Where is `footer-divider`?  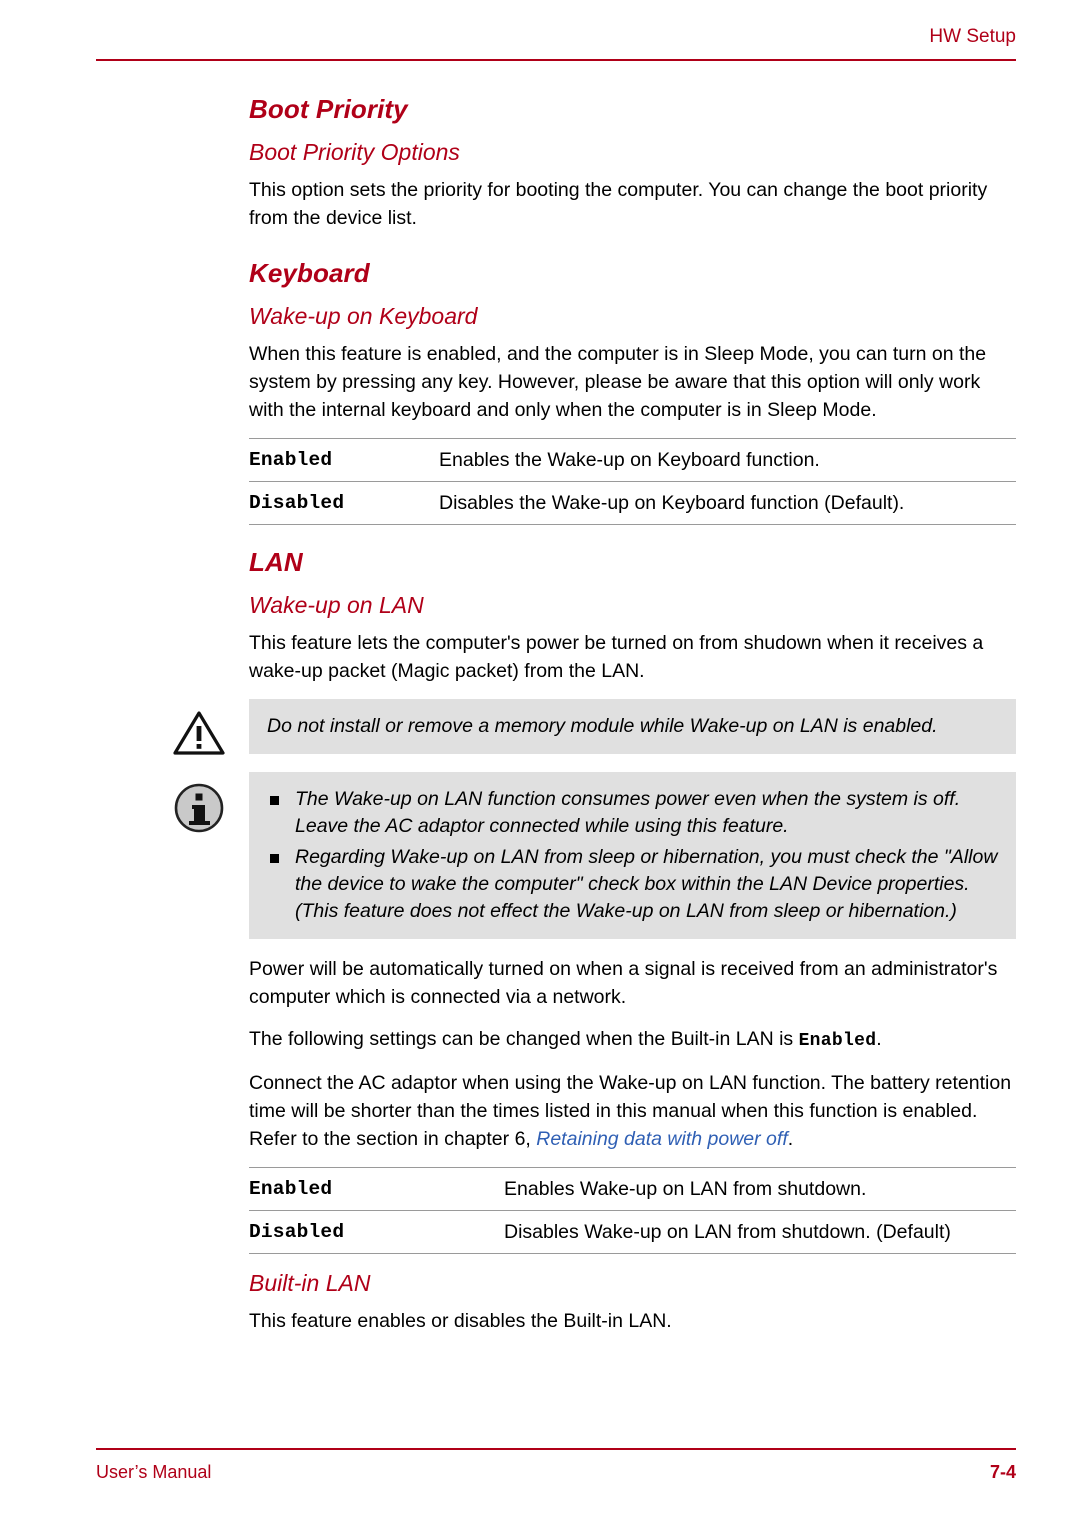
footer-divider is located at coordinates (556, 1449).